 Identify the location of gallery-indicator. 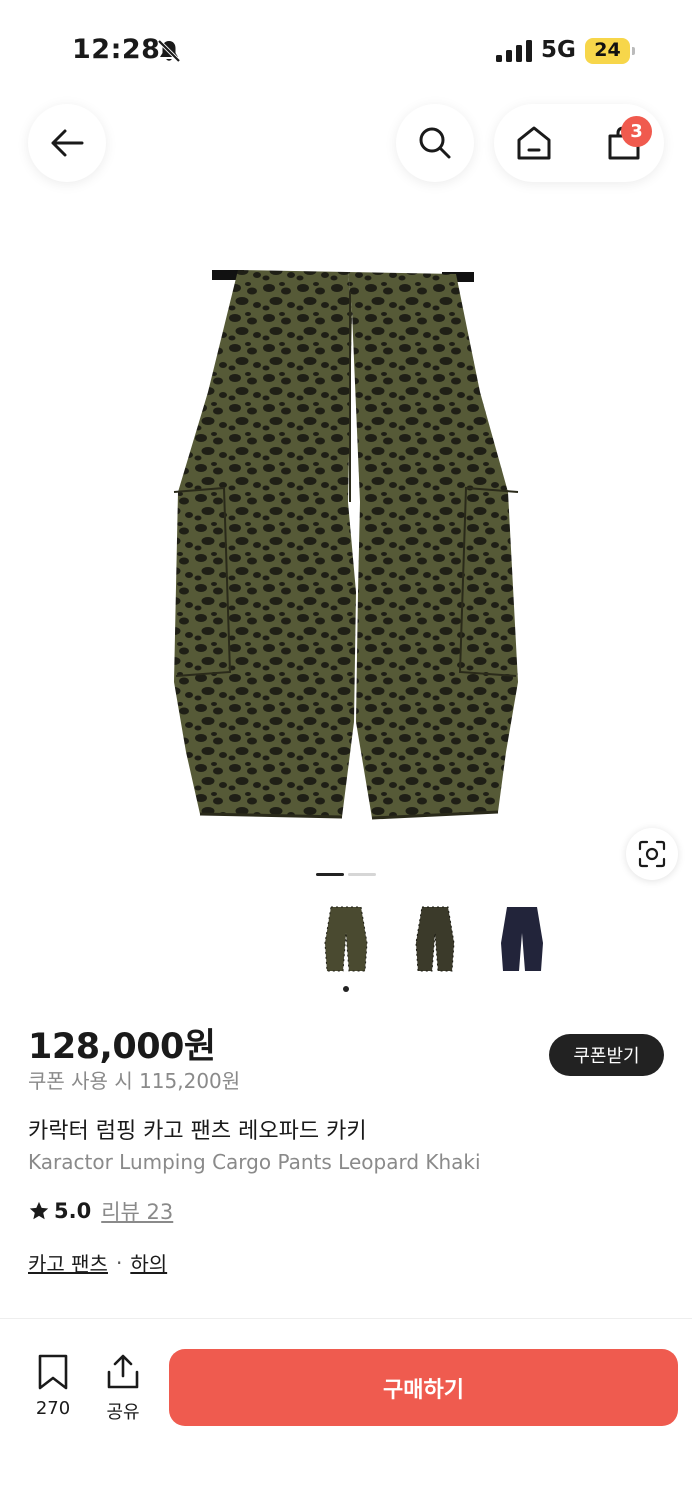
(362, 874).